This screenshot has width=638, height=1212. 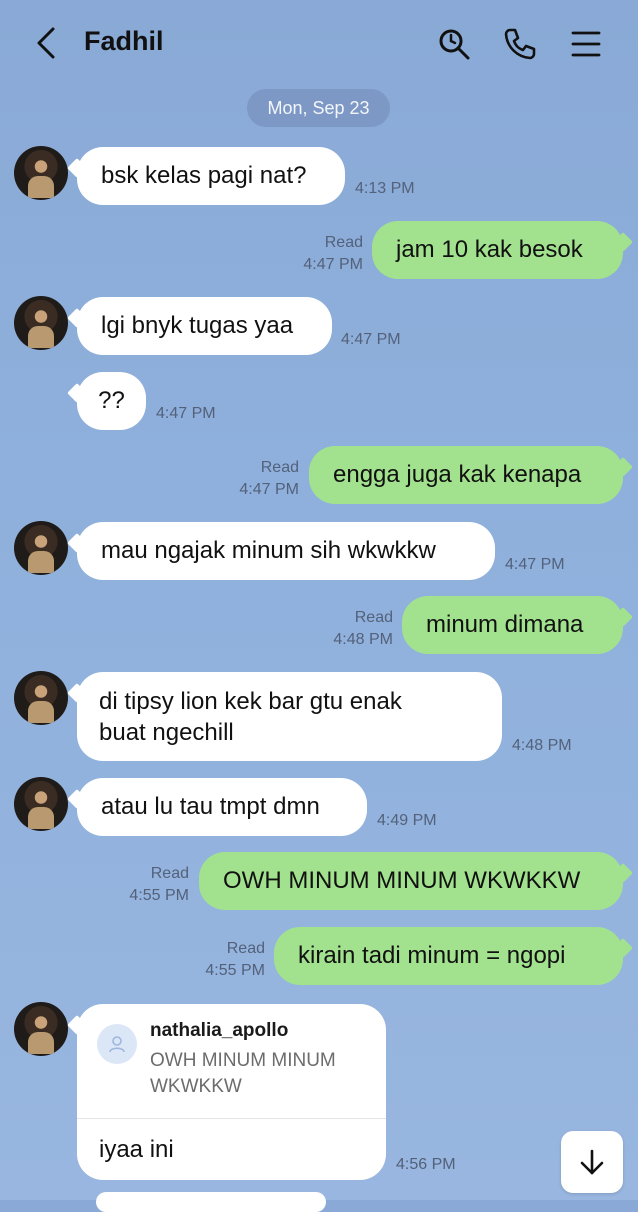 I want to click on search-icon, so click(x=454, y=44).